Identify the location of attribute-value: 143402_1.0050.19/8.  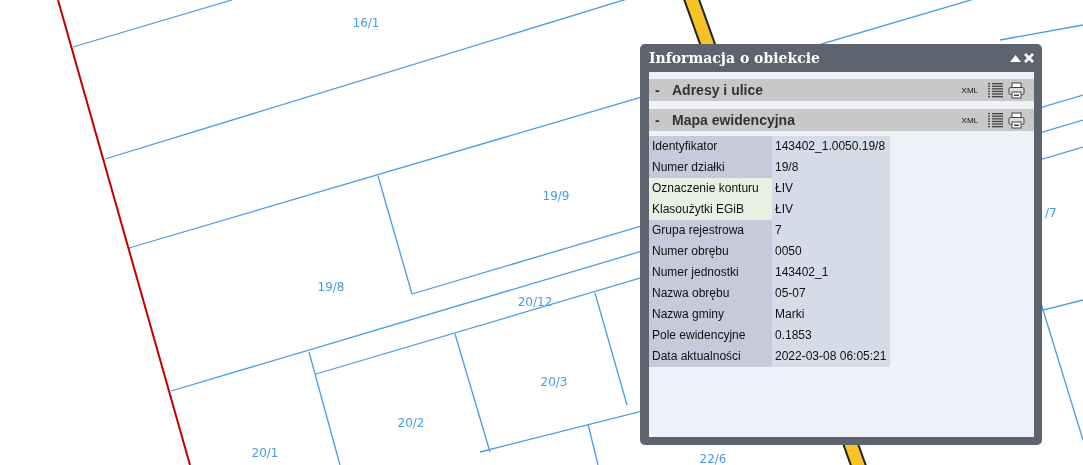
(831, 146).